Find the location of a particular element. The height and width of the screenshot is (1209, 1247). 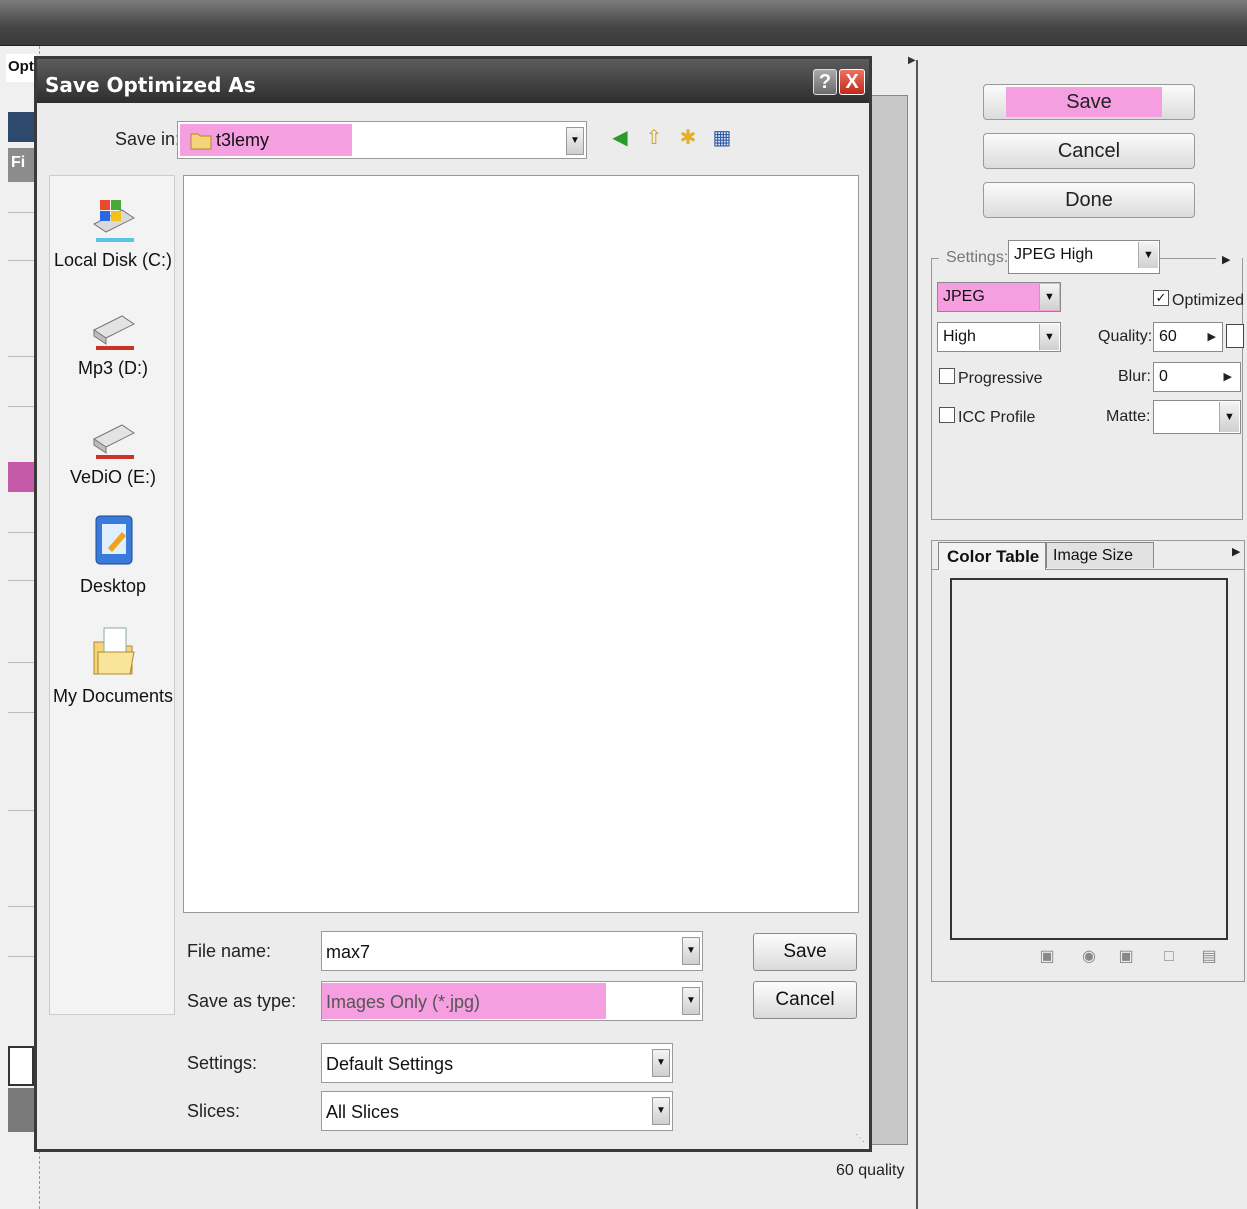

quality-level-select: High ▼ is located at coordinates (999, 337).